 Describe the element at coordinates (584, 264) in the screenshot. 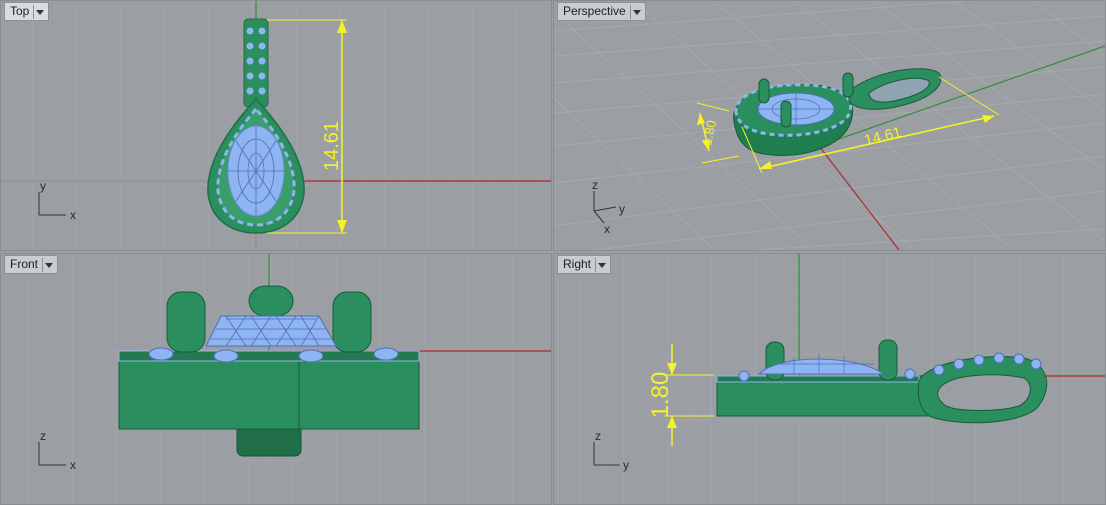

I see `viewport-label-right: Right` at that location.